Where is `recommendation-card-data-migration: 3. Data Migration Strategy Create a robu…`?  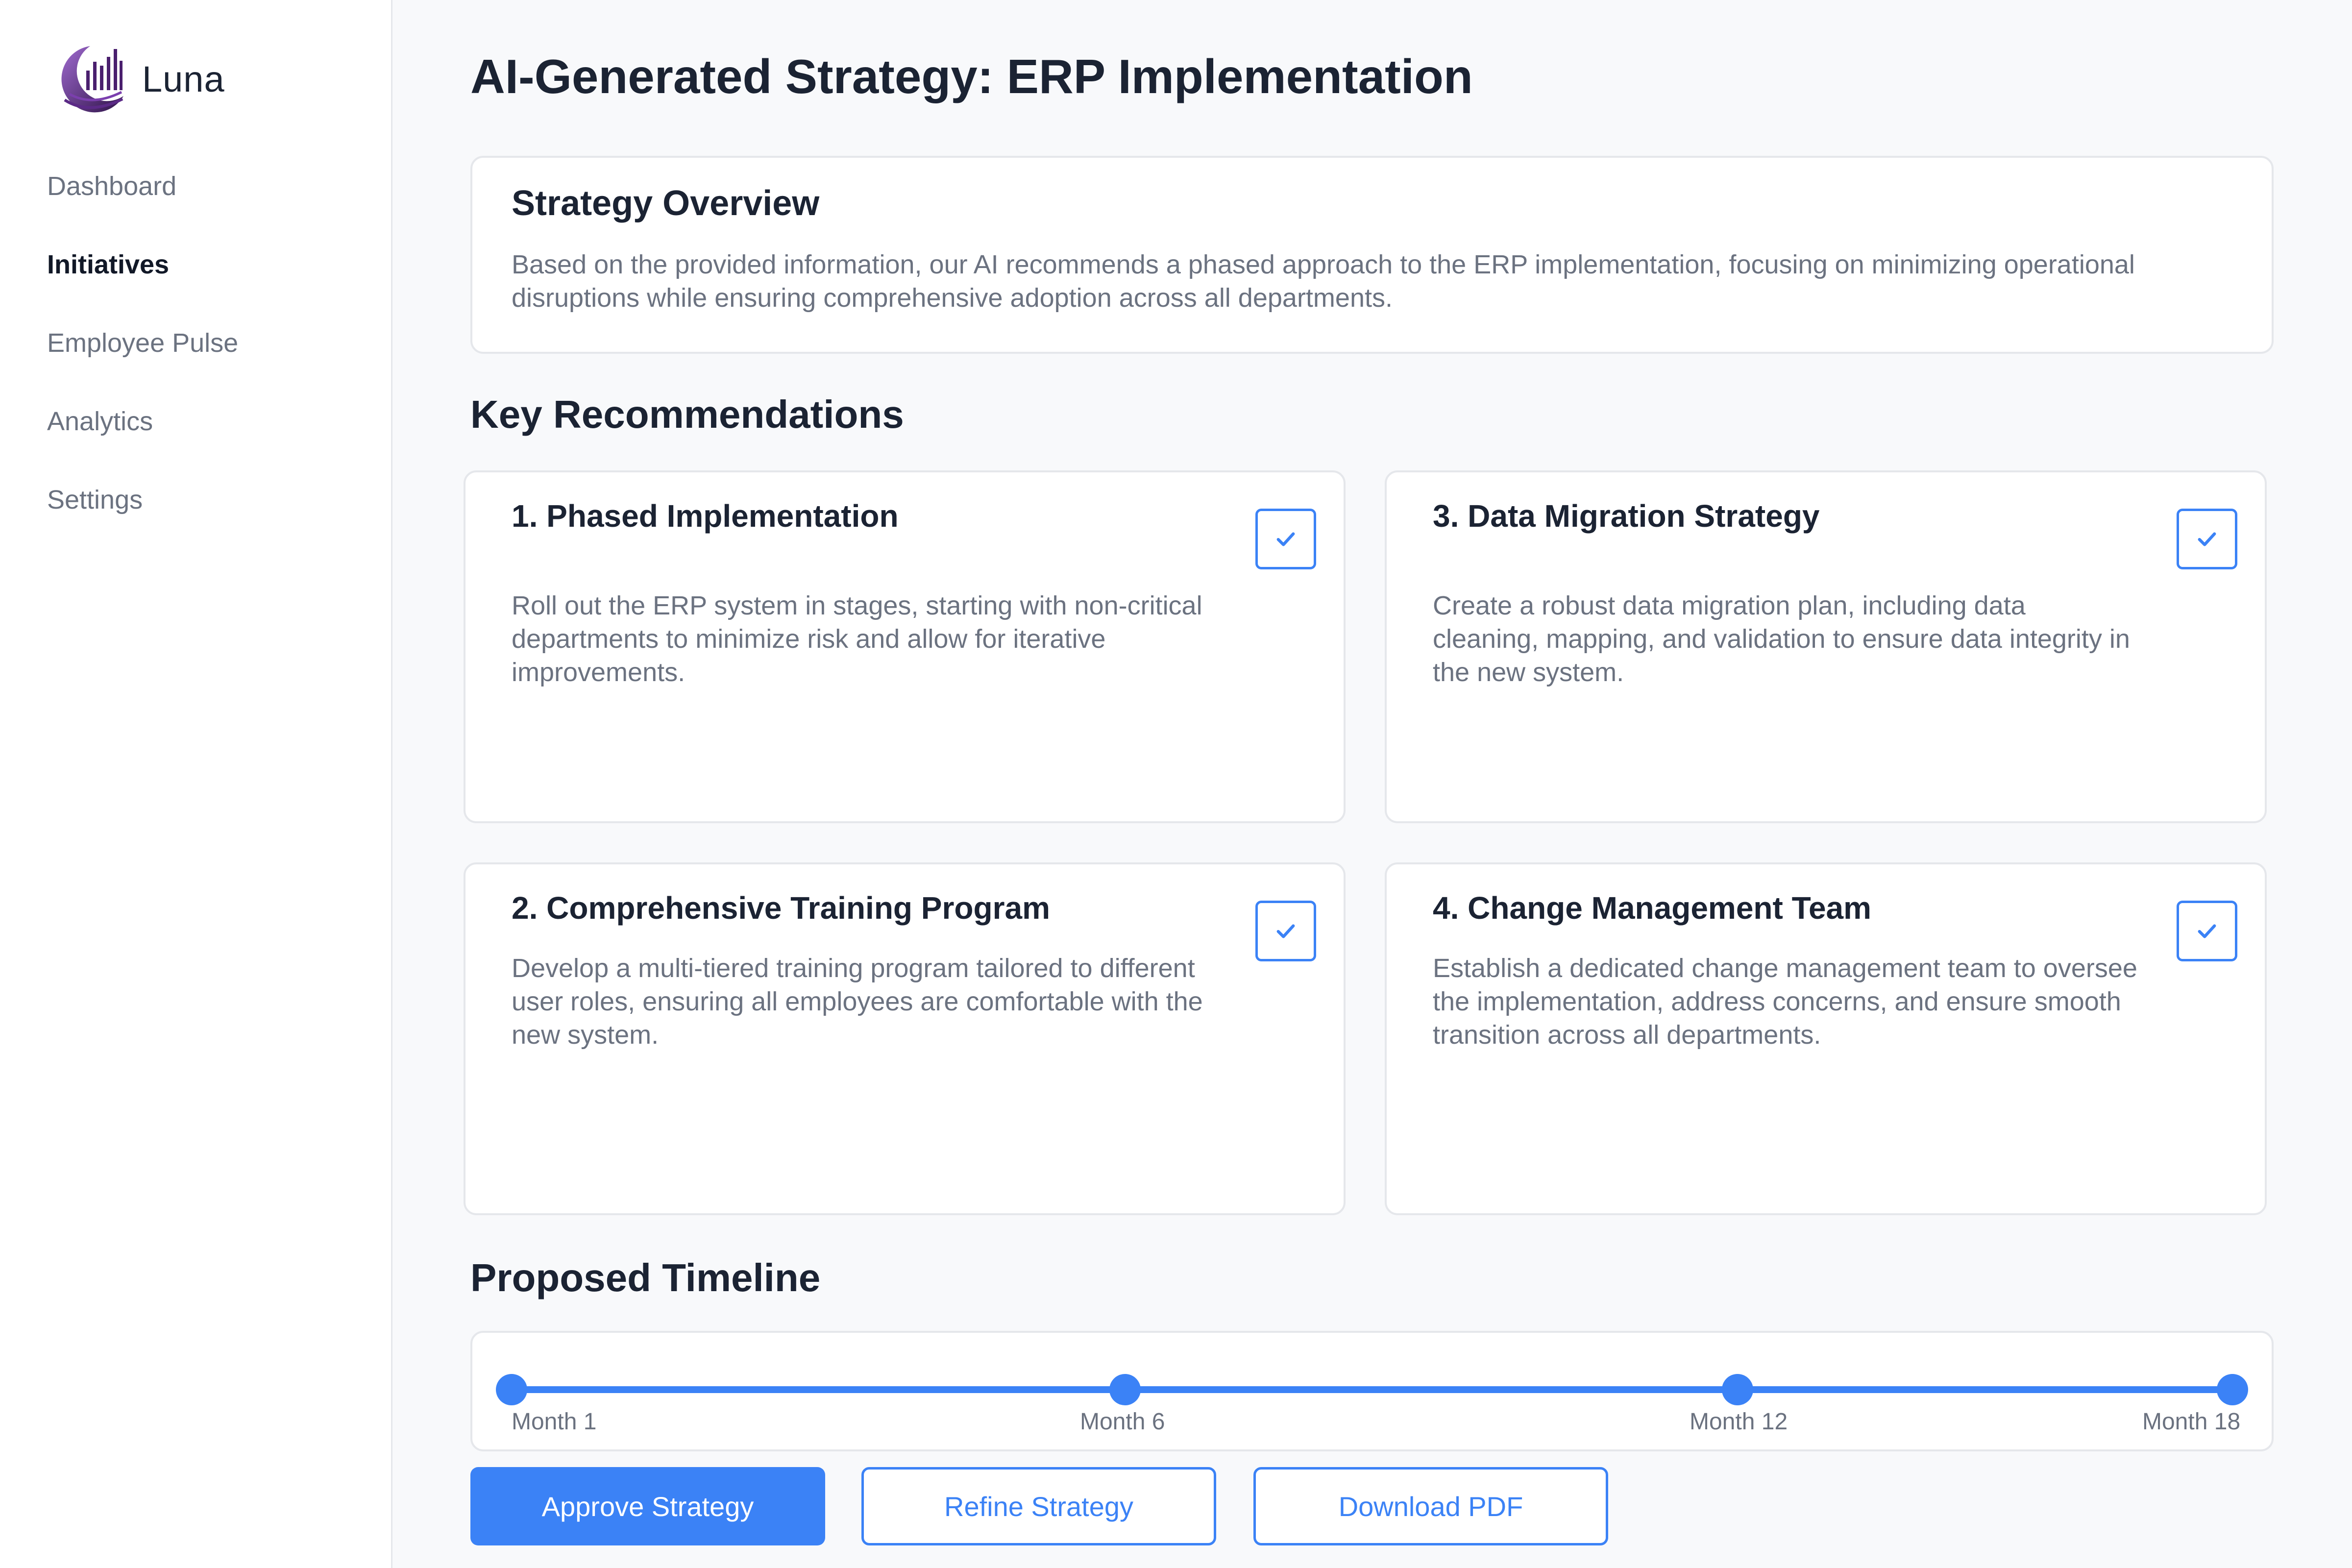
recommendation-card-data-migration: 3. Data Migration Strategy Create a robu… is located at coordinates (1826, 646).